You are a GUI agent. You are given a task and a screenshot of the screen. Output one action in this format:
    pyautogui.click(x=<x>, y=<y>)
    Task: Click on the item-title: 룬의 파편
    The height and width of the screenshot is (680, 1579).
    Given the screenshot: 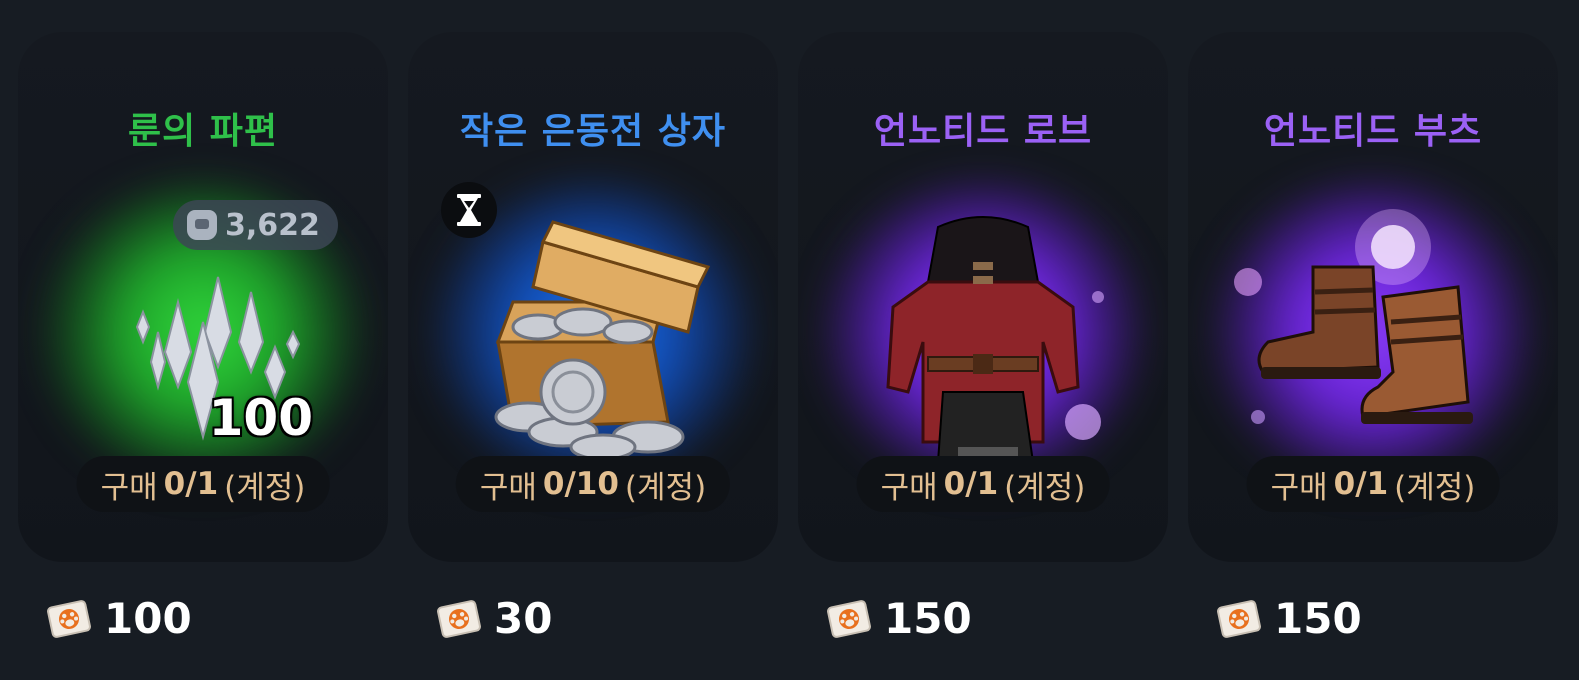 What is the action you would take?
    pyautogui.click(x=202, y=131)
    